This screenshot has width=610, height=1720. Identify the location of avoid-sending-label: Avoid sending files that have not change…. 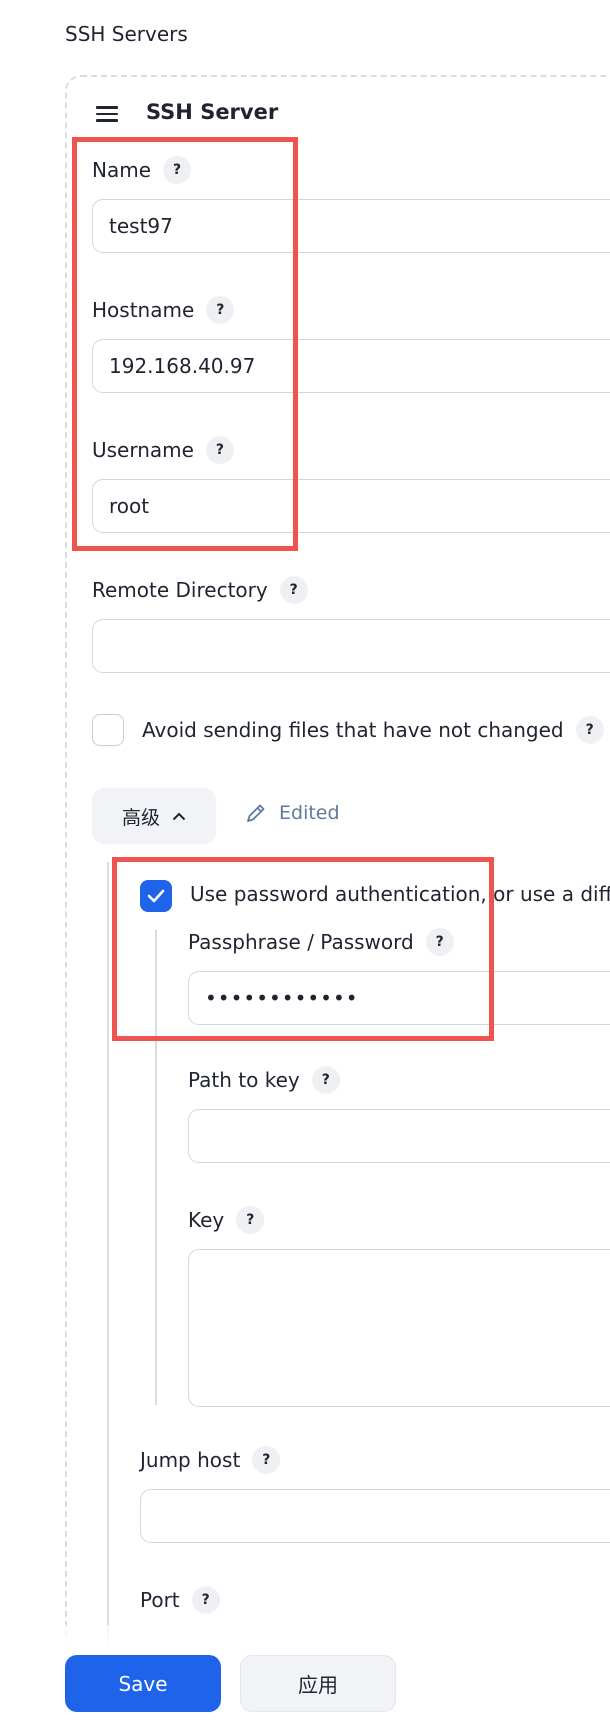
(373, 730).